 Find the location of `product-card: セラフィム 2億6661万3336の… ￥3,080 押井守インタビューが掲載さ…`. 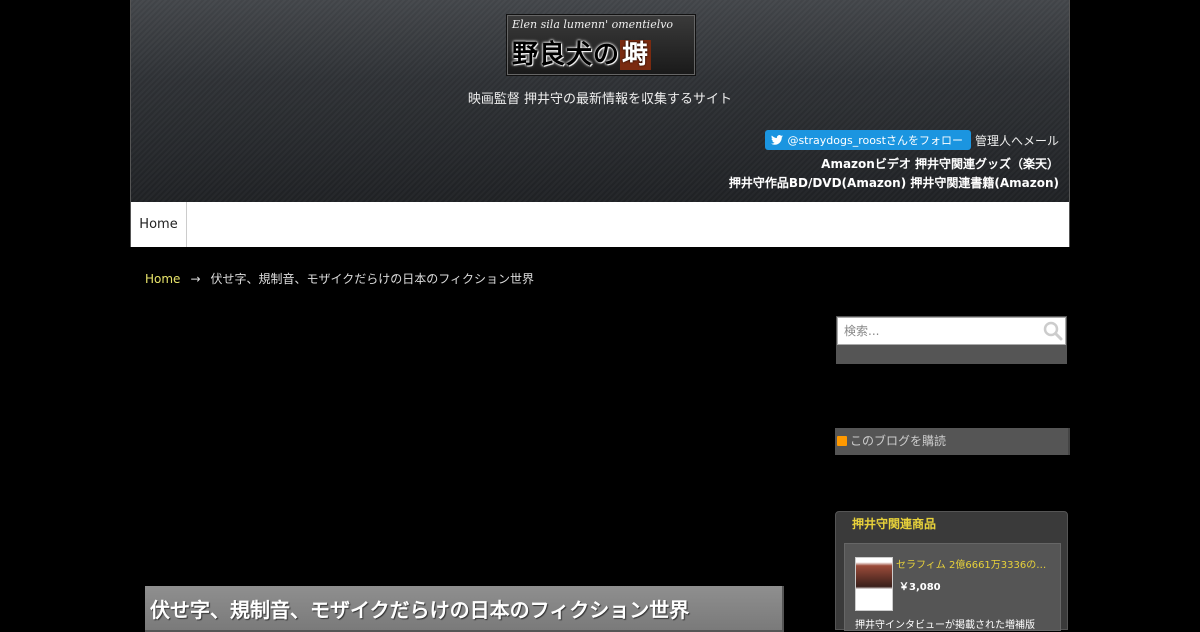

product-card: セラフィム 2億6661万3336の… ￥3,080 押井守インタビューが掲載さ… is located at coordinates (952, 587).